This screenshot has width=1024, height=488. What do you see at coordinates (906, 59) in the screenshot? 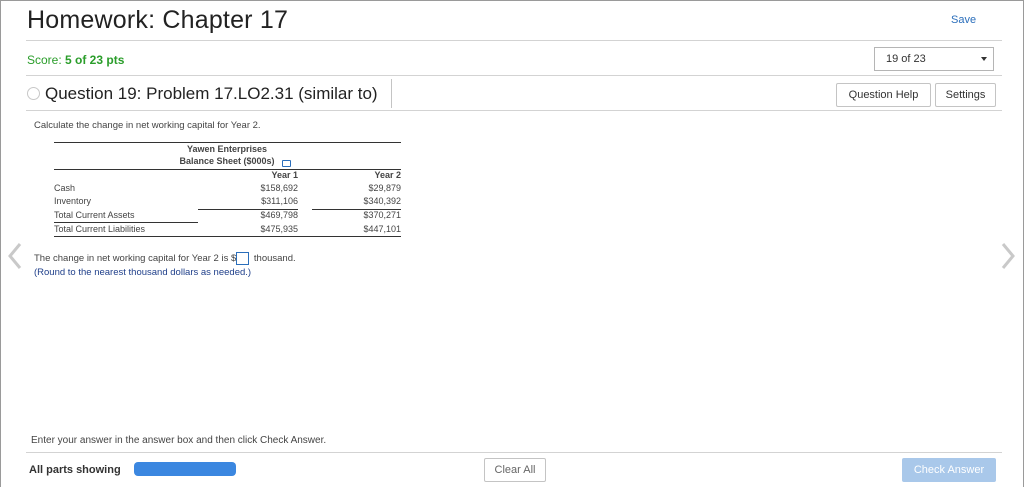
I see `question-select-value: 19 of 23` at bounding box center [906, 59].